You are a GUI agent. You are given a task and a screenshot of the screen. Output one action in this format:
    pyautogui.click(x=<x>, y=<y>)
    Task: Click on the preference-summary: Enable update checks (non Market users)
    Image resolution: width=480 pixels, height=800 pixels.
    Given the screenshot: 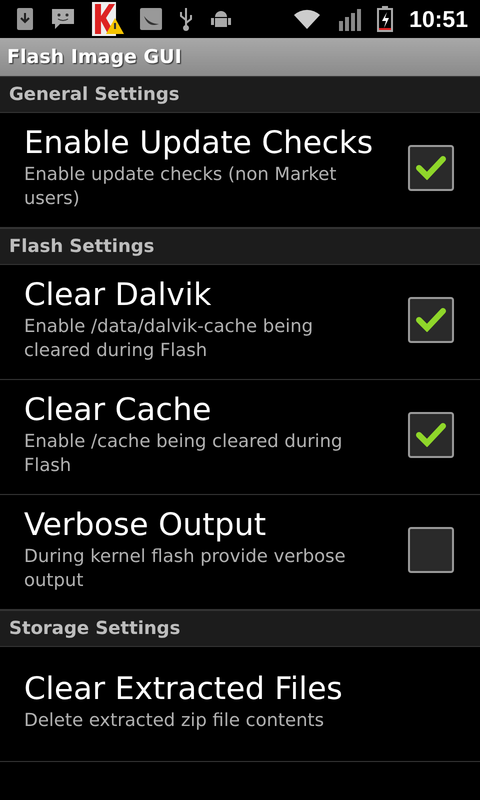 What is the action you would take?
    pyautogui.click(x=181, y=186)
    